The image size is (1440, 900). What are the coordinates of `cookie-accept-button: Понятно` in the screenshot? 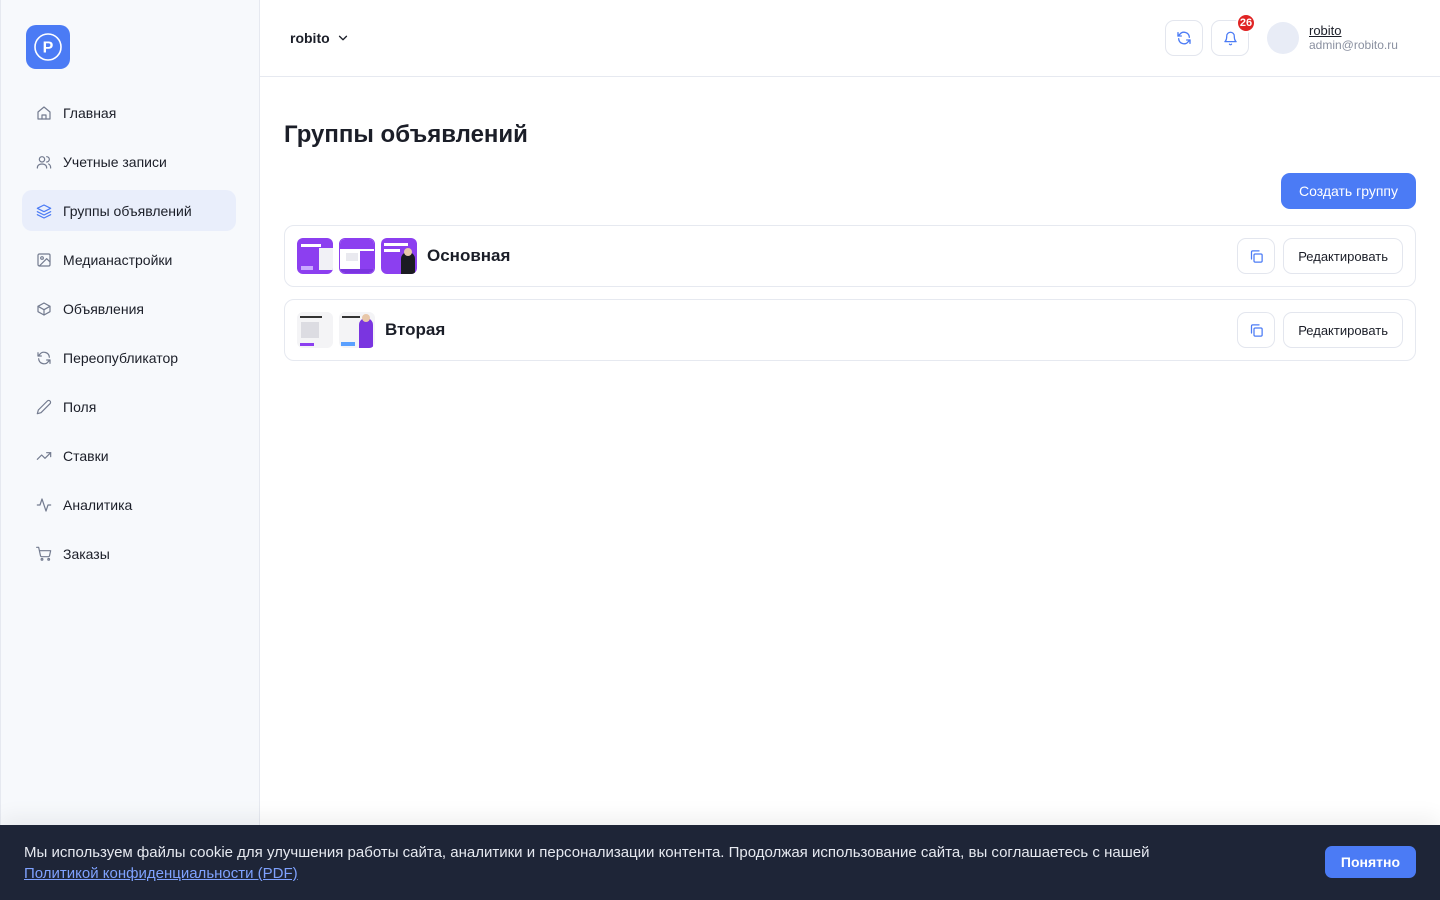 It's located at (1370, 862).